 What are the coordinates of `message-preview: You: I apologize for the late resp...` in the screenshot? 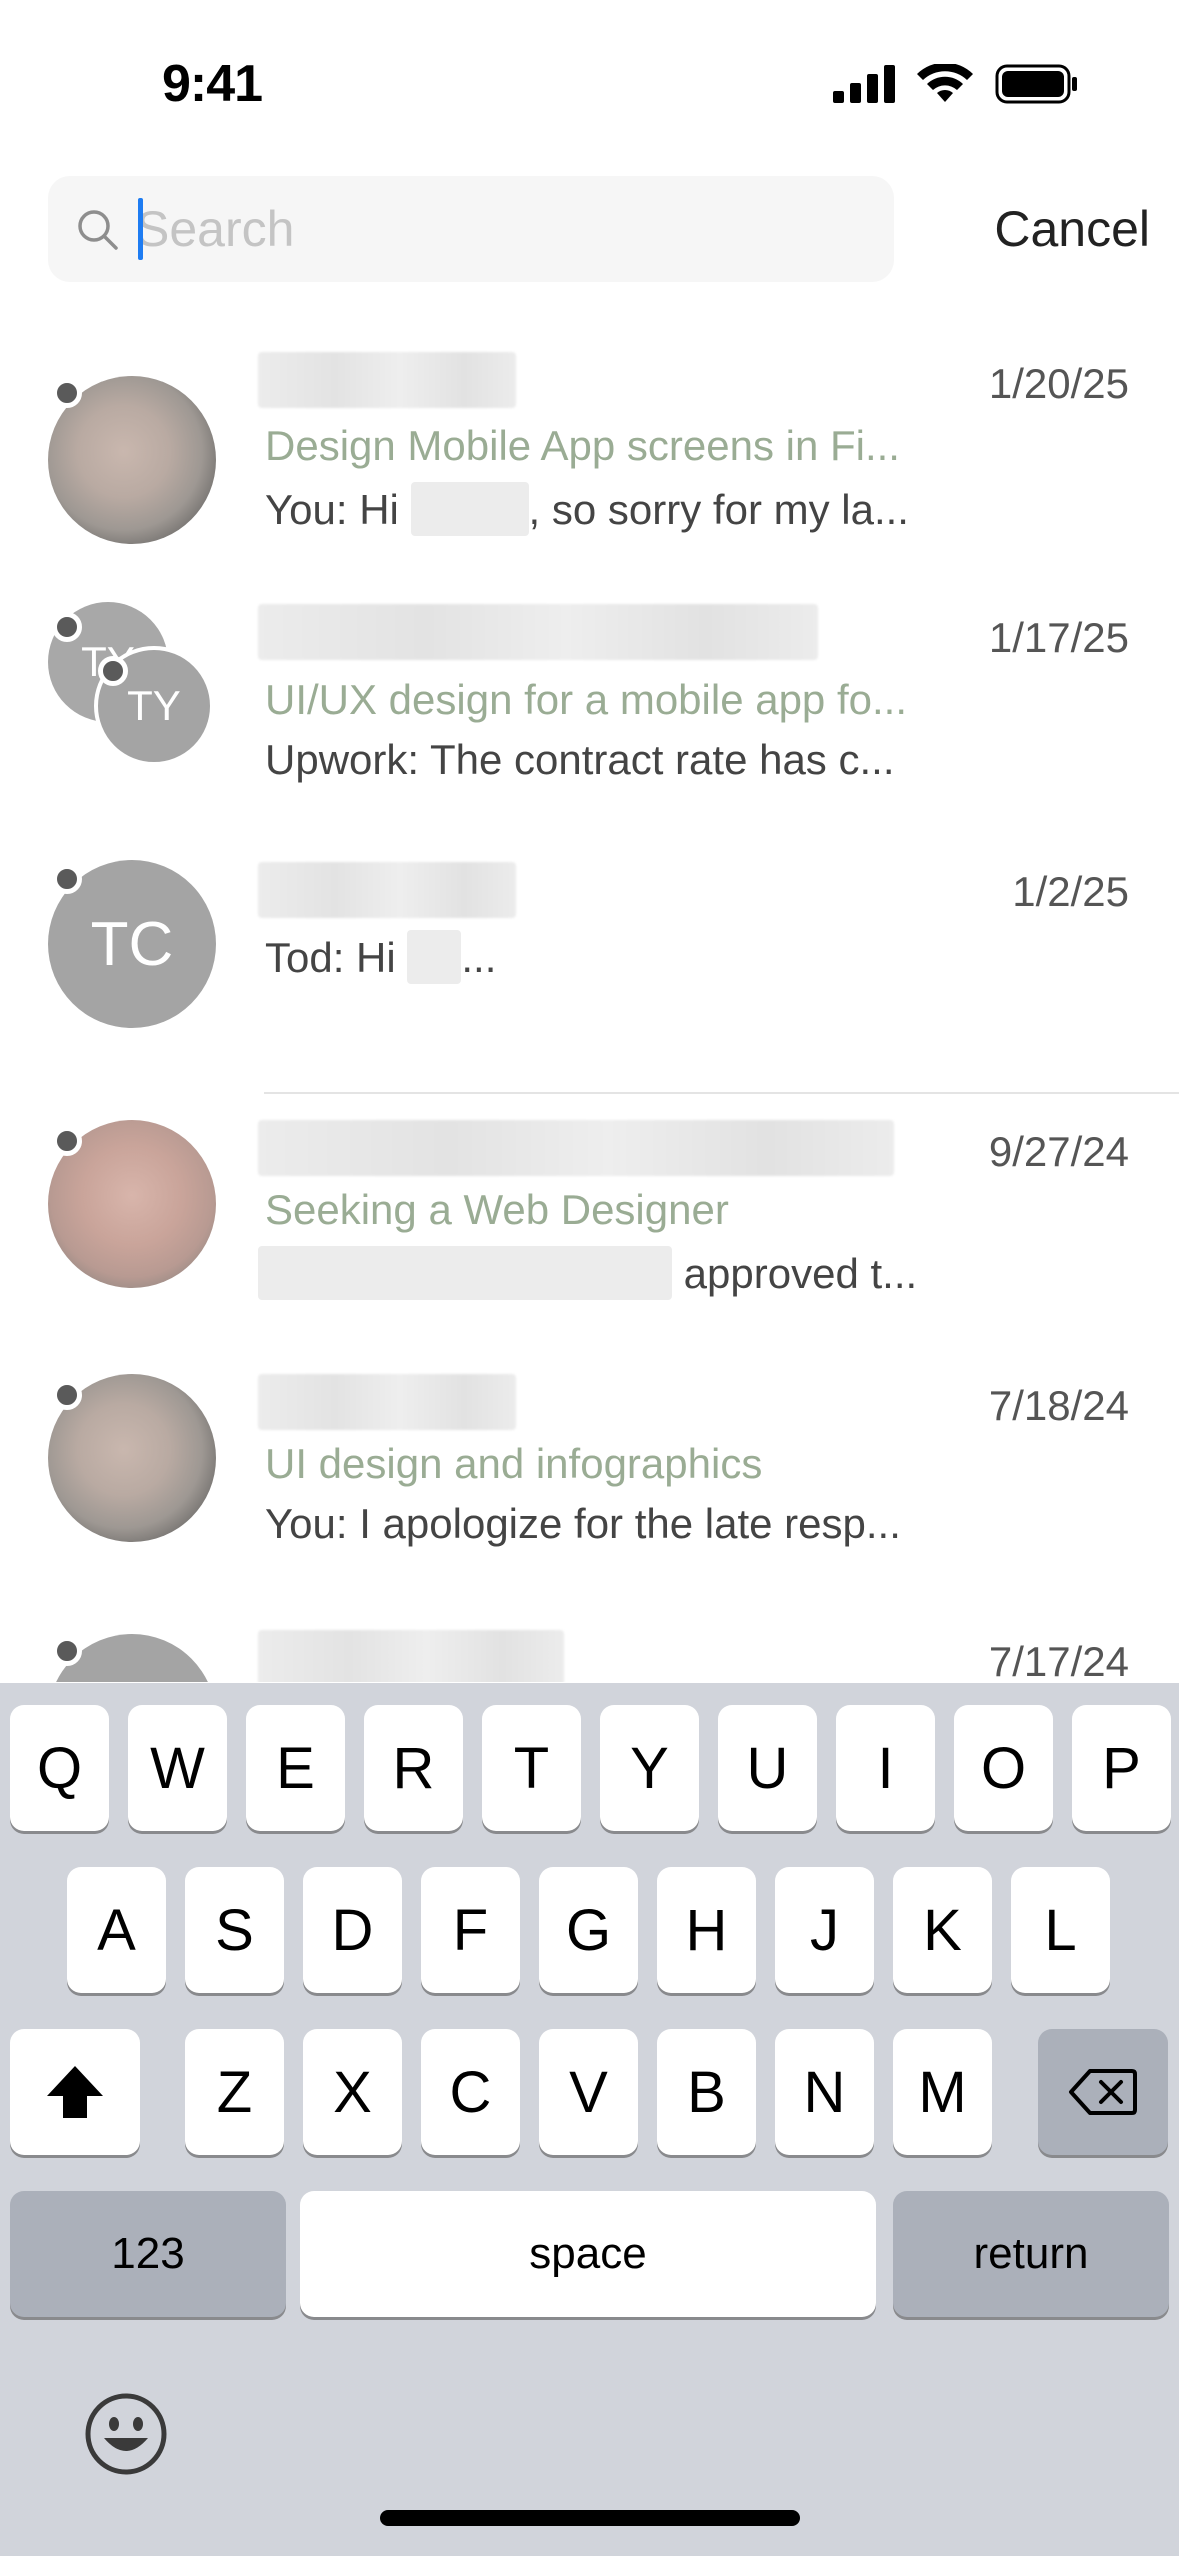 It's located at (583, 1523).